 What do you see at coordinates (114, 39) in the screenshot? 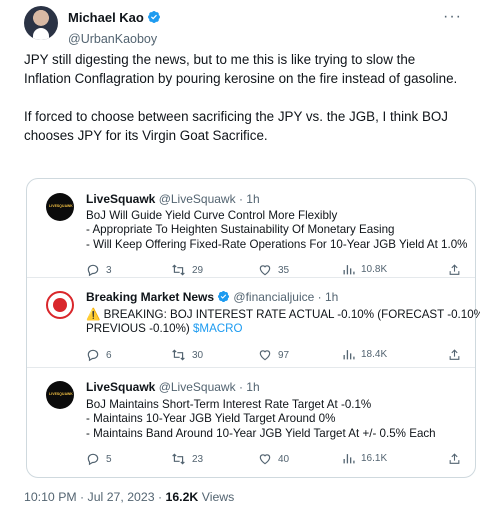
I see `author-handle: @UrbanKaoboy` at bounding box center [114, 39].